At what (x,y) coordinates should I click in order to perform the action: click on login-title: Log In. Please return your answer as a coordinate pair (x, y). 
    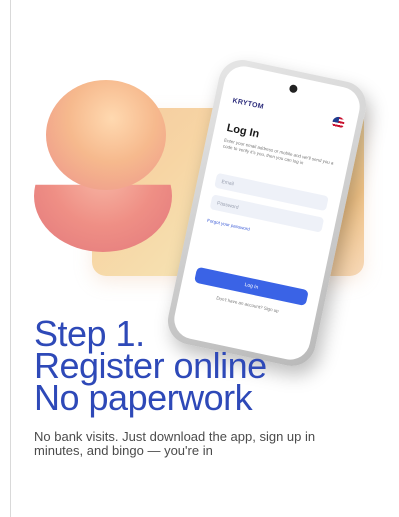
    Looking at the image, I should click on (243, 131).